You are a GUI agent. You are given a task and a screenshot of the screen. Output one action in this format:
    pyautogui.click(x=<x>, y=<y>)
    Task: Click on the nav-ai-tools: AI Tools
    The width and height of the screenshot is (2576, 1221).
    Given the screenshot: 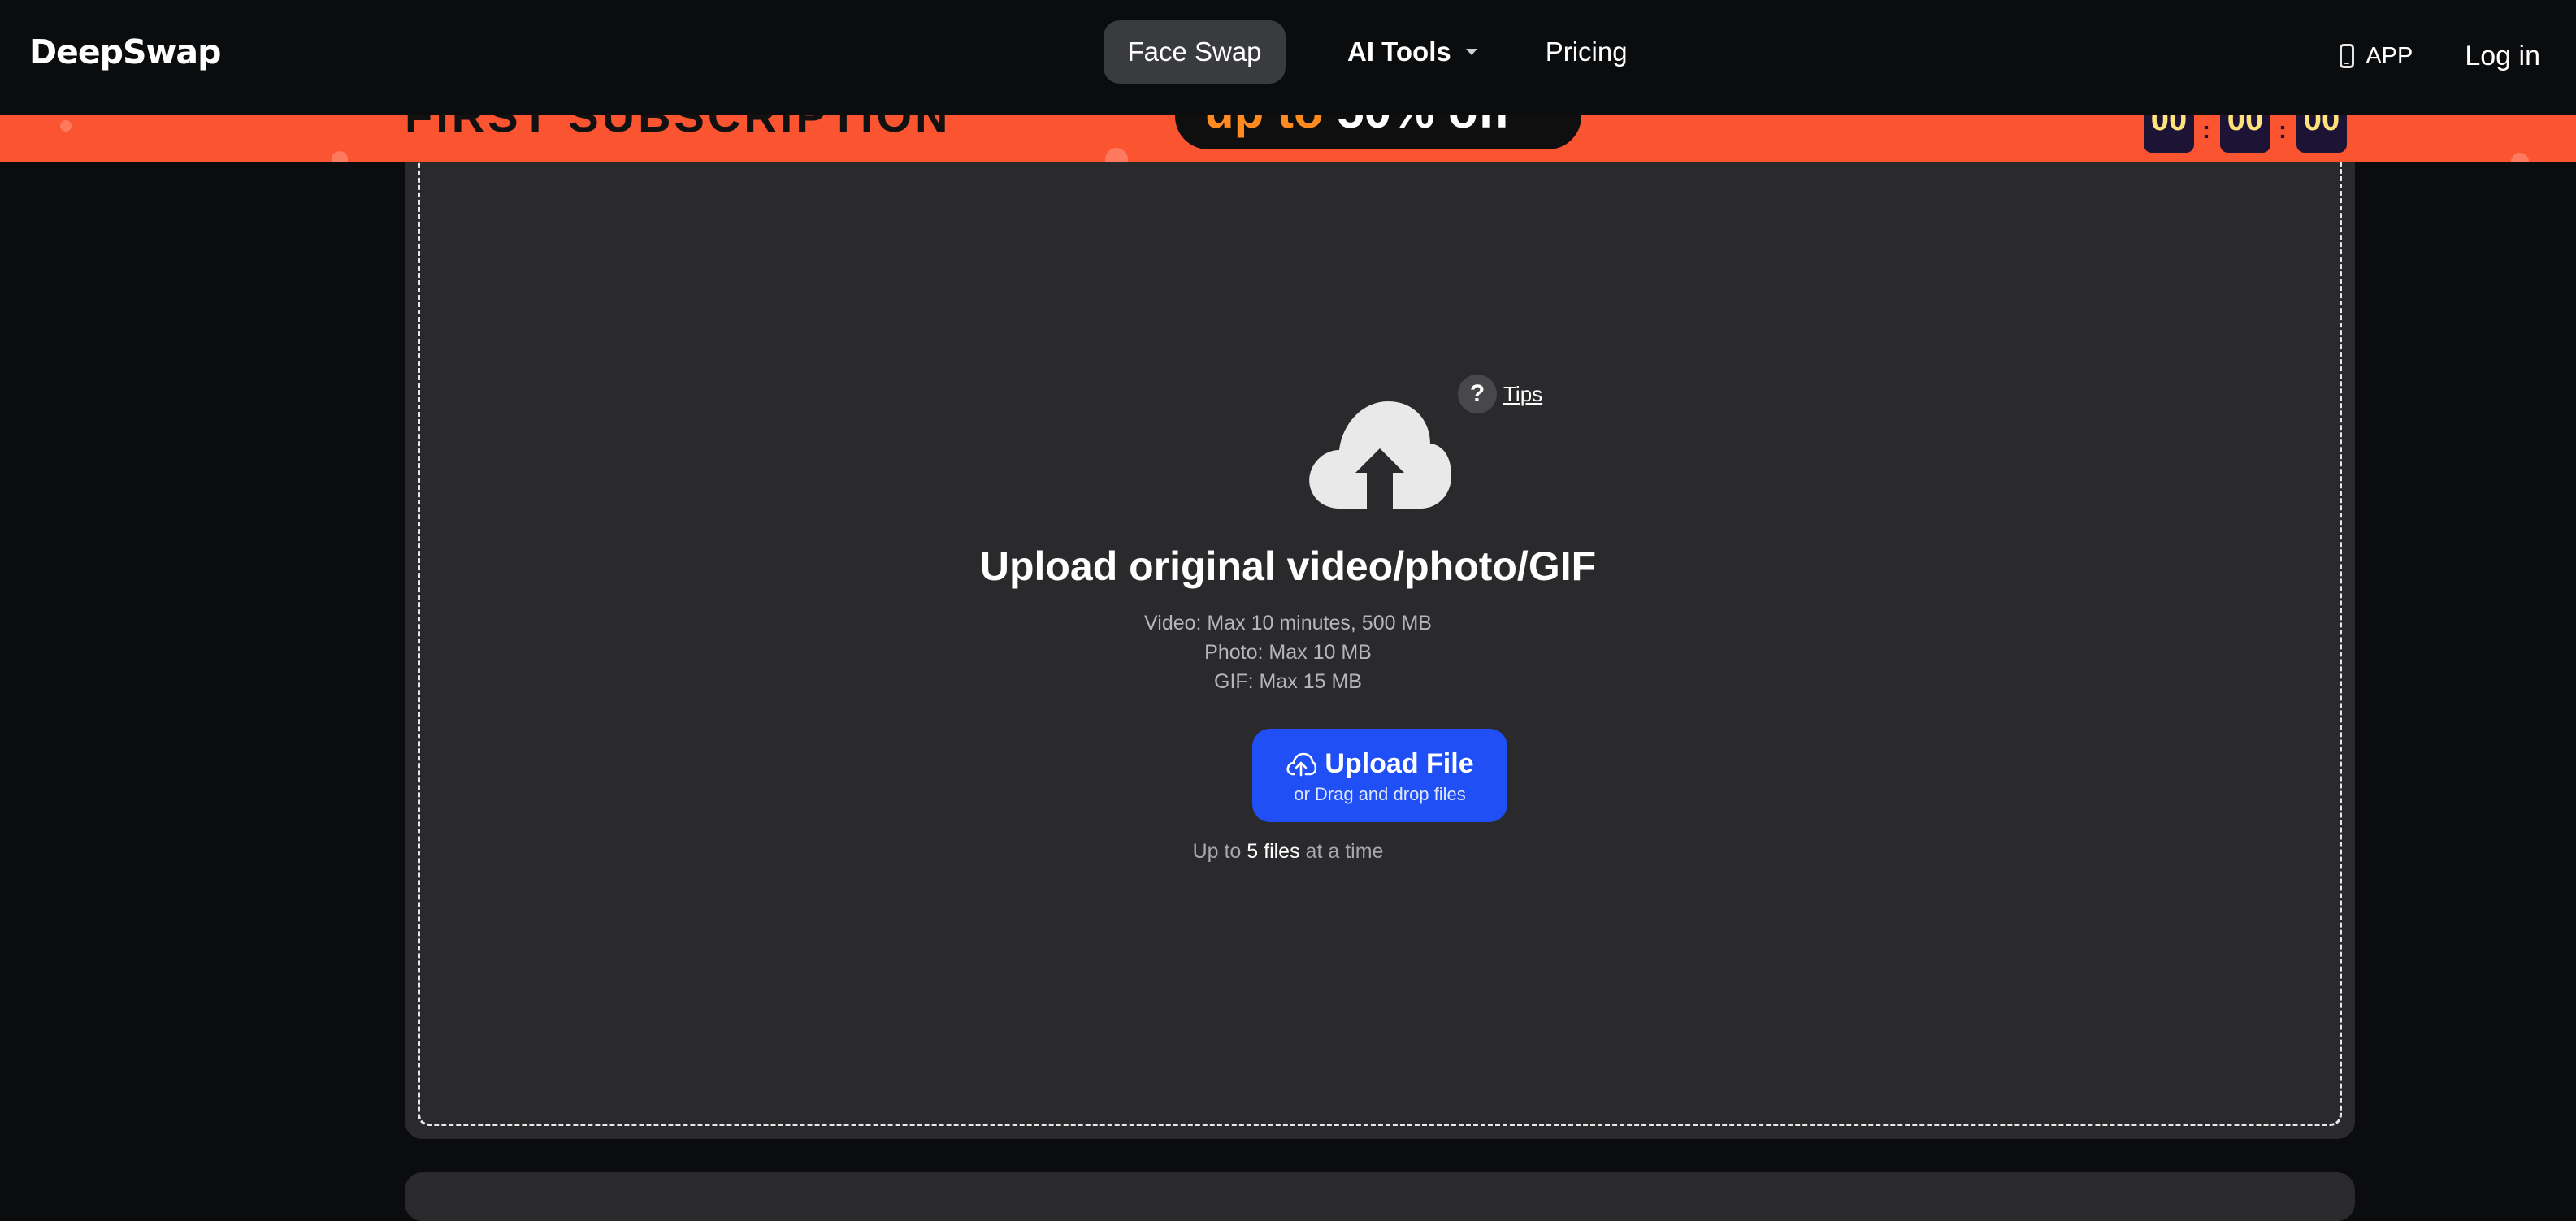 What is the action you would take?
    pyautogui.click(x=1412, y=52)
    